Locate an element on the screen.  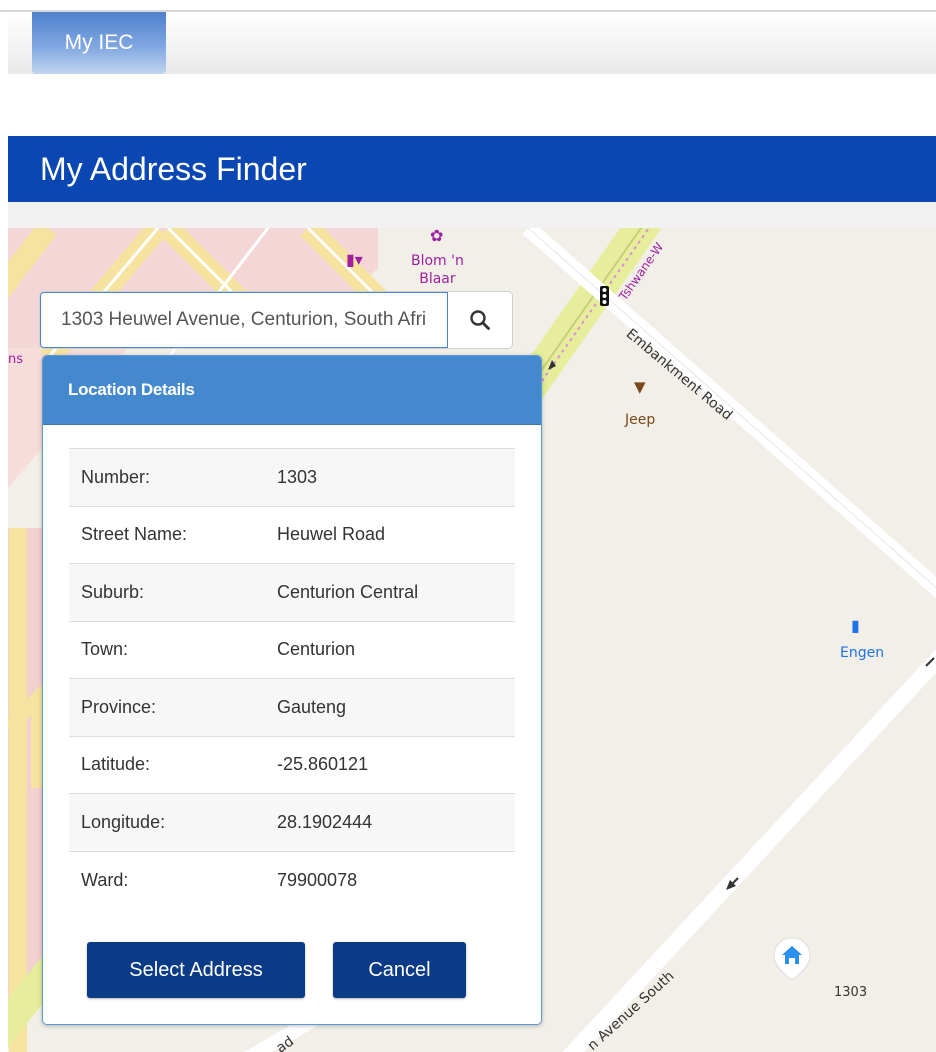
address-search-input is located at coordinates (244, 320).